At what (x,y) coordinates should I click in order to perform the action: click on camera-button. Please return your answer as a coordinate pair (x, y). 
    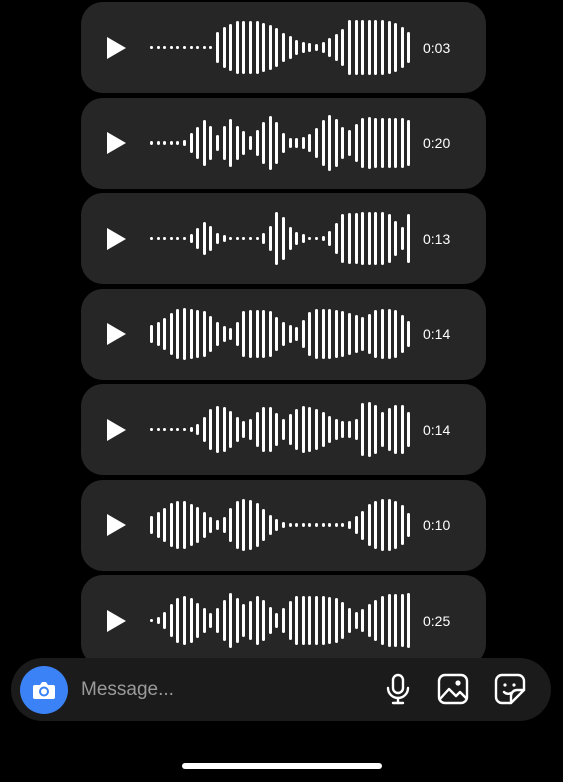
    Looking at the image, I should click on (44, 690).